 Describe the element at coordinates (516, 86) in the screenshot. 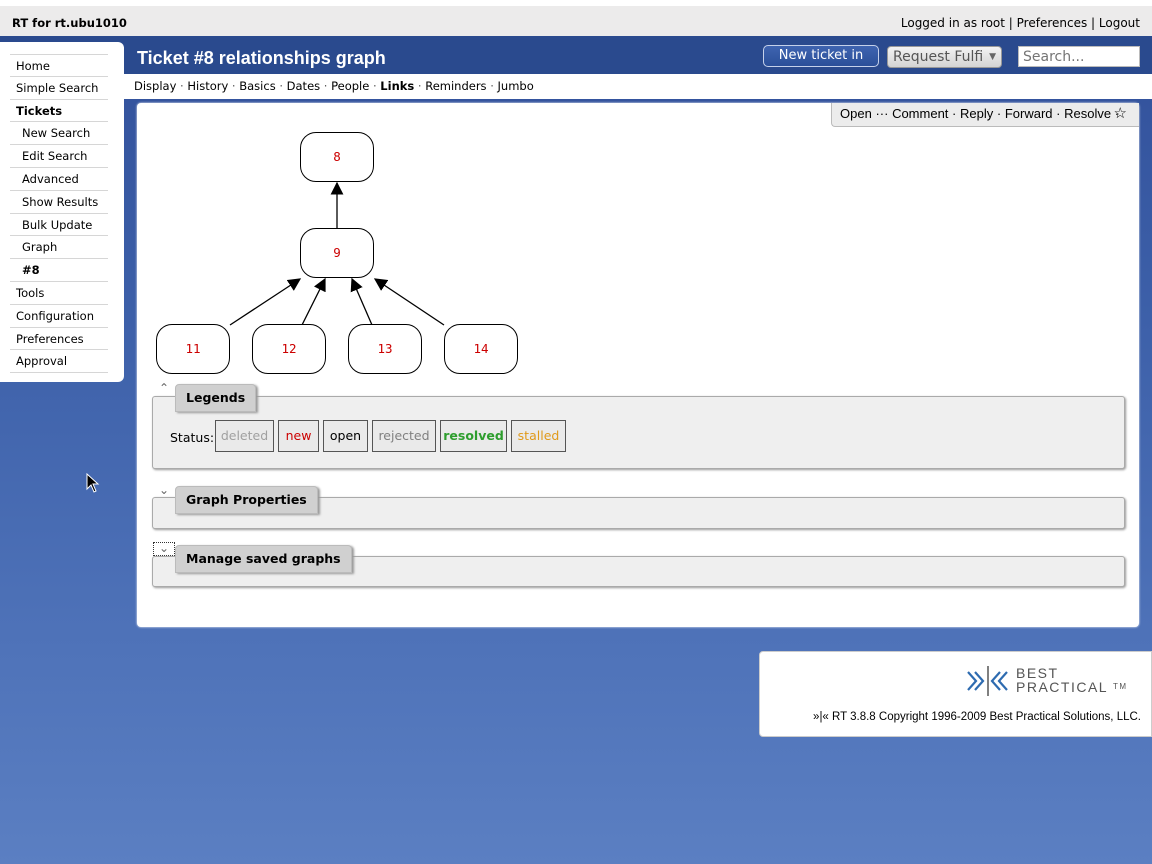

I see `menu-item-jumbo: Jumbo` at that location.